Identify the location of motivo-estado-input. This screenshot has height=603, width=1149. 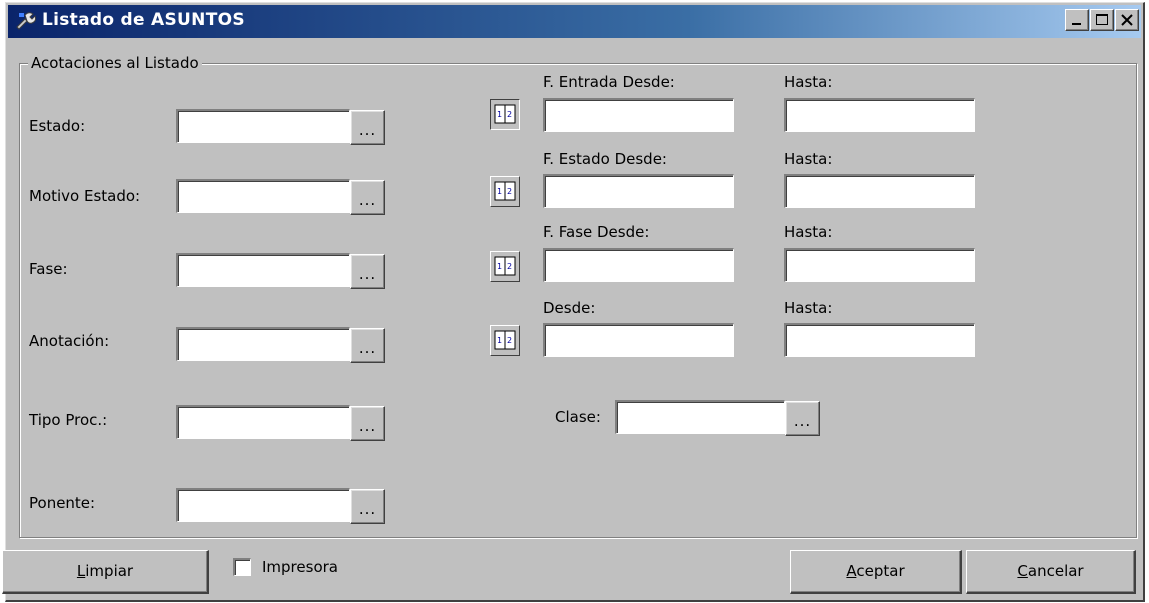
(263, 196).